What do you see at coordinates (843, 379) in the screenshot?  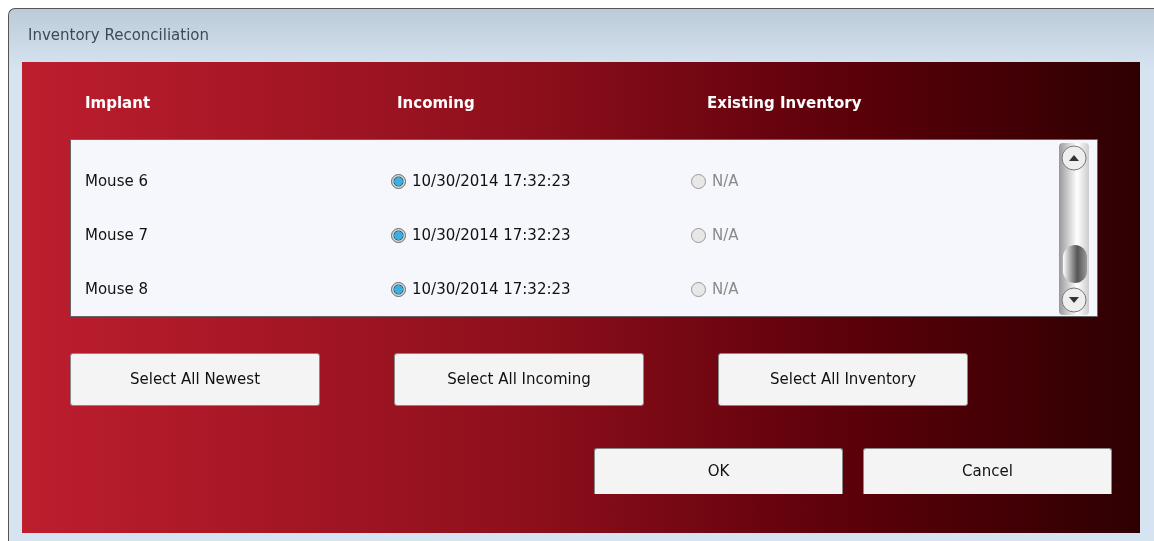 I see `select-button: Select All Inventory` at bounding box center [843, 379].